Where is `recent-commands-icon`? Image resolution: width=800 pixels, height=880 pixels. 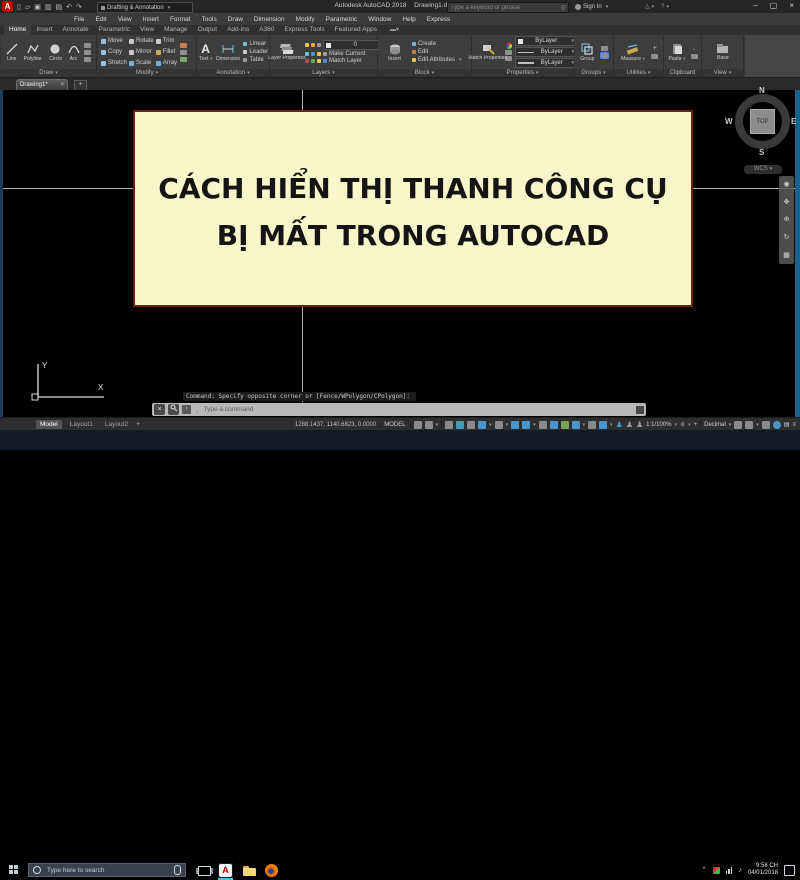 recent-commands-icon is located at coordinates (196, 410).